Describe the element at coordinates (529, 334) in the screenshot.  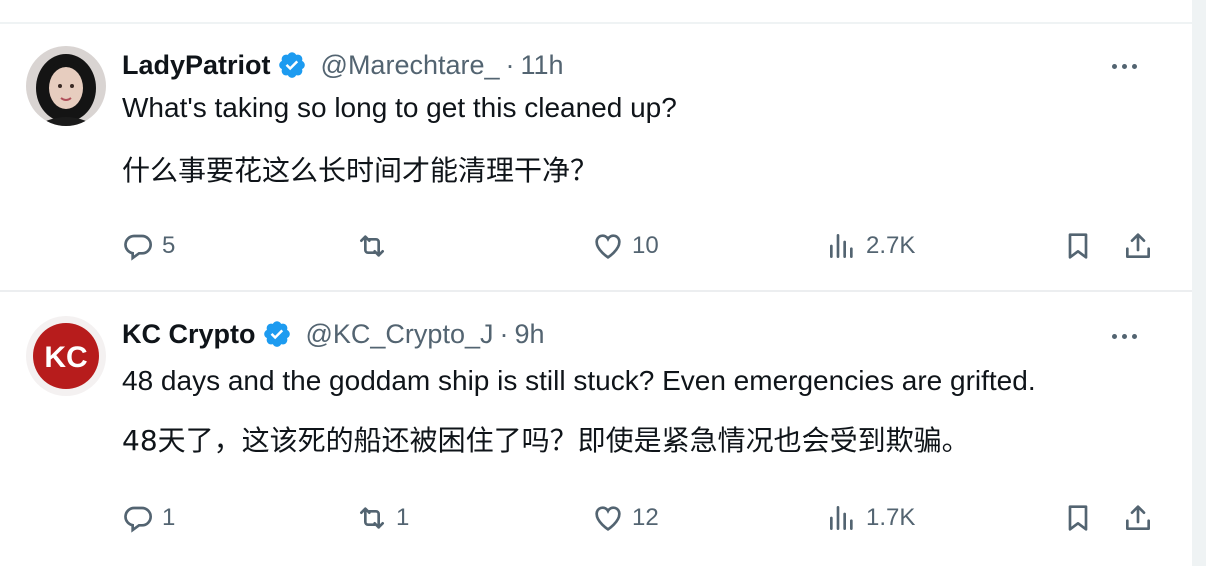
I see `timestamp: 9h` at that location.